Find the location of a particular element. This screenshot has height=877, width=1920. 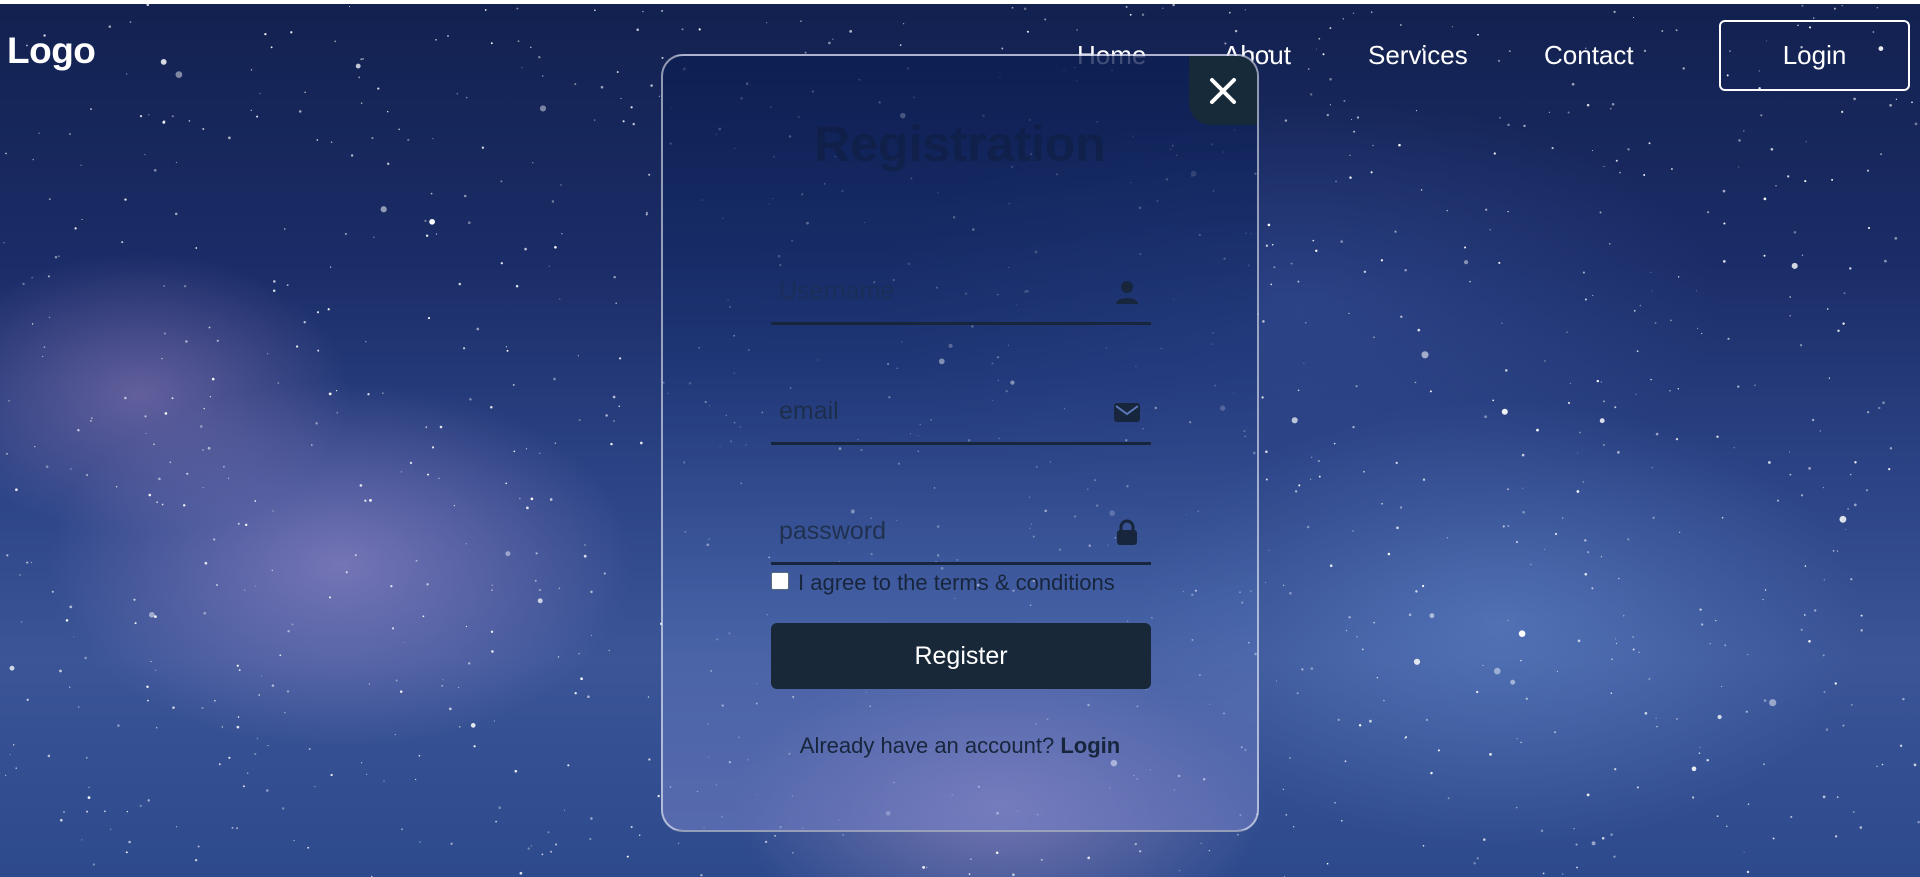

terms-checkbox is located at coordinates (780, 581).